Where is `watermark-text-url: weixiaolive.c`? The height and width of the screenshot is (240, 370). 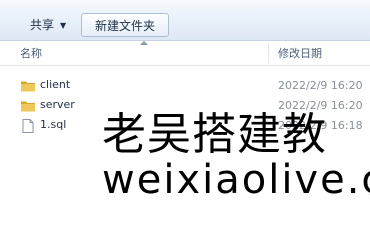
watermark-text-url: weixiaolive.c is located at coordinates (236, 180).